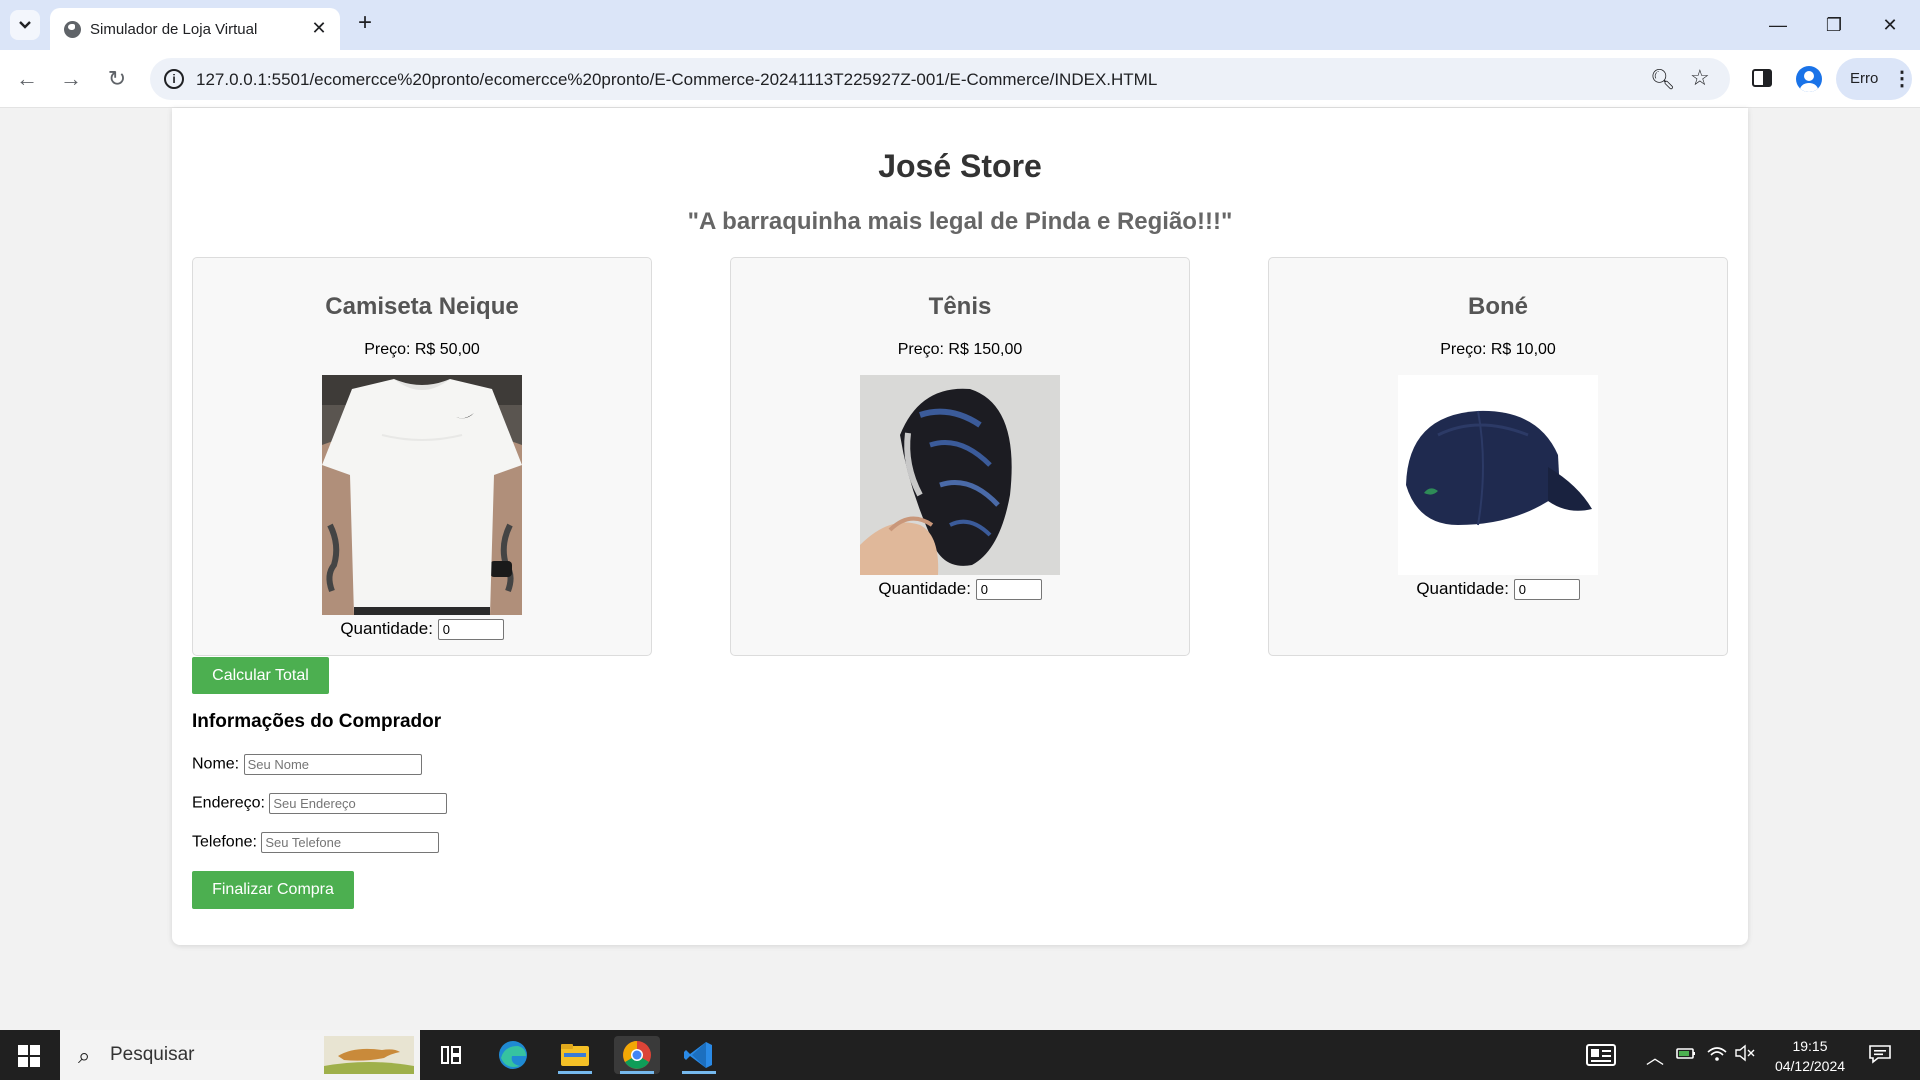 This screenshot has height=1080, width=1920. Describe the element at coordinates (174, 79) in the screenshot. I see `site-info-icon: i` at that location.